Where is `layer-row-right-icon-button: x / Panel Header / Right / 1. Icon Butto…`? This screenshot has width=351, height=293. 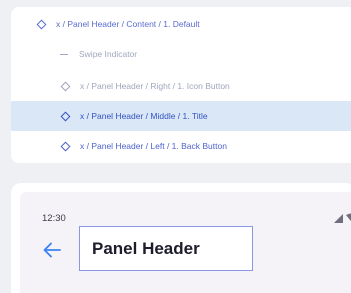
layer-row-right-icon-button: x / Panel Header / Right / 1. Icon Butto… is located at coordinates (181, 86).